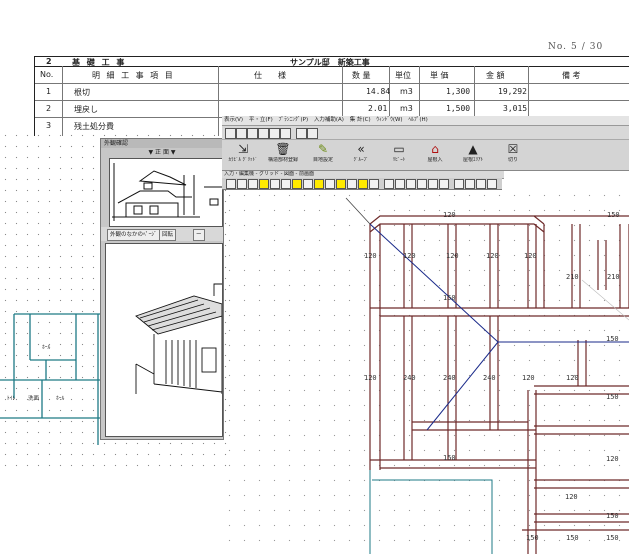  Describe the element at coordinates (481, 184) in the screenshot. I see `close-icon` at that location.